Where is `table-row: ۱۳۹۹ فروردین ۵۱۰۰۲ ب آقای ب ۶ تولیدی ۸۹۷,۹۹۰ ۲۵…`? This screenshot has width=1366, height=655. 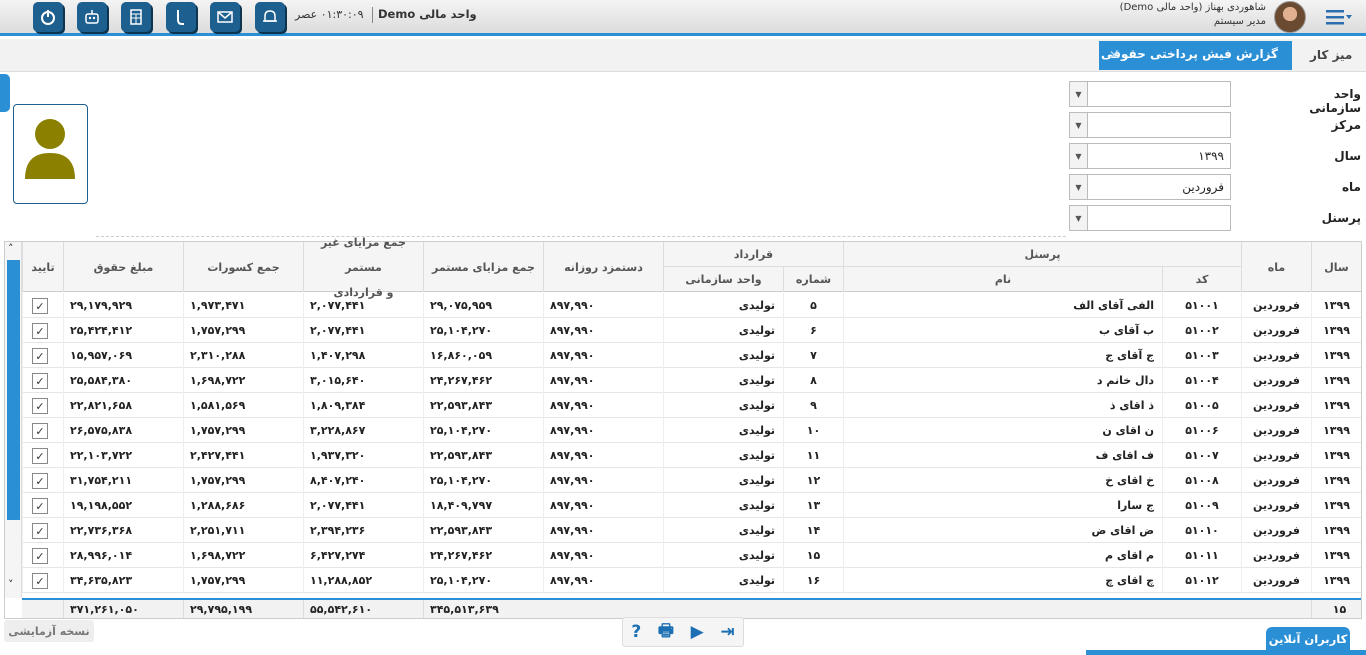
table-row: ۱۳۹۹ فروردین ۵۱۰۰۲ ب آقای ب ۶ تولیدی ۸۹۷,۹۹۰ ۲۵… is located at coordinates (691, 330).